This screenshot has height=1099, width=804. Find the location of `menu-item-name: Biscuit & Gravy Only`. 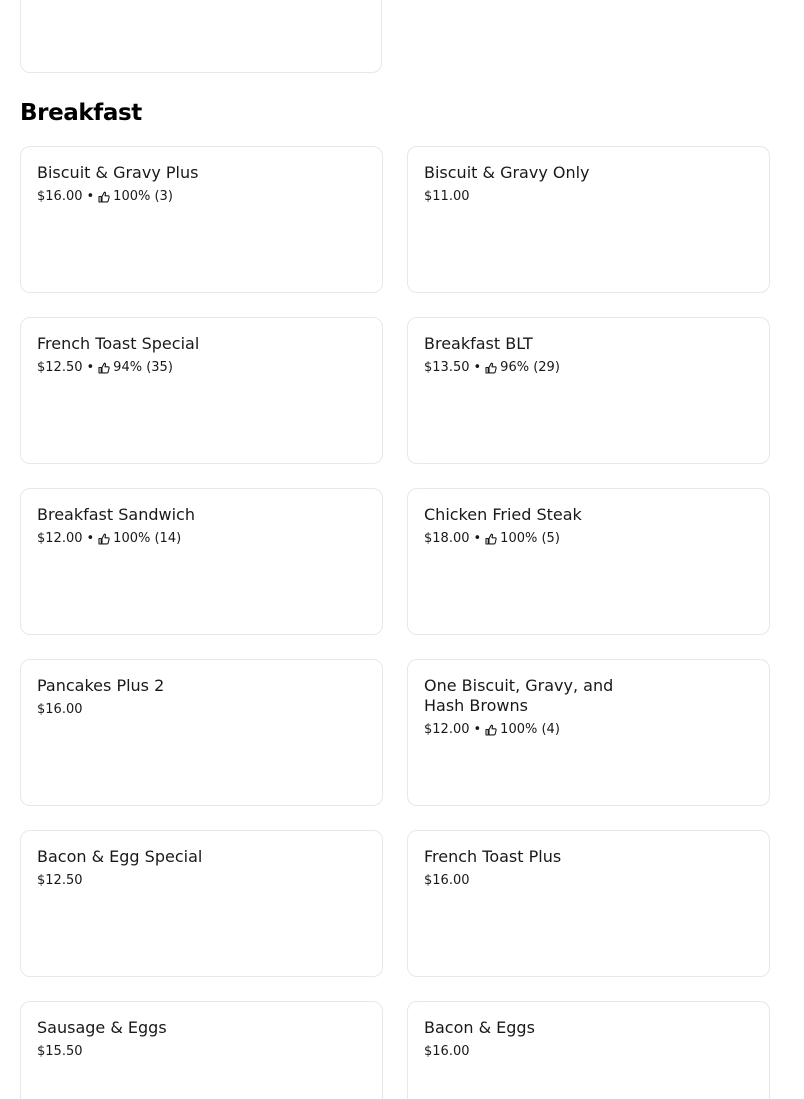

menu-item-name: Biscuit & Gravy Only is located at coordinates (507, 172).